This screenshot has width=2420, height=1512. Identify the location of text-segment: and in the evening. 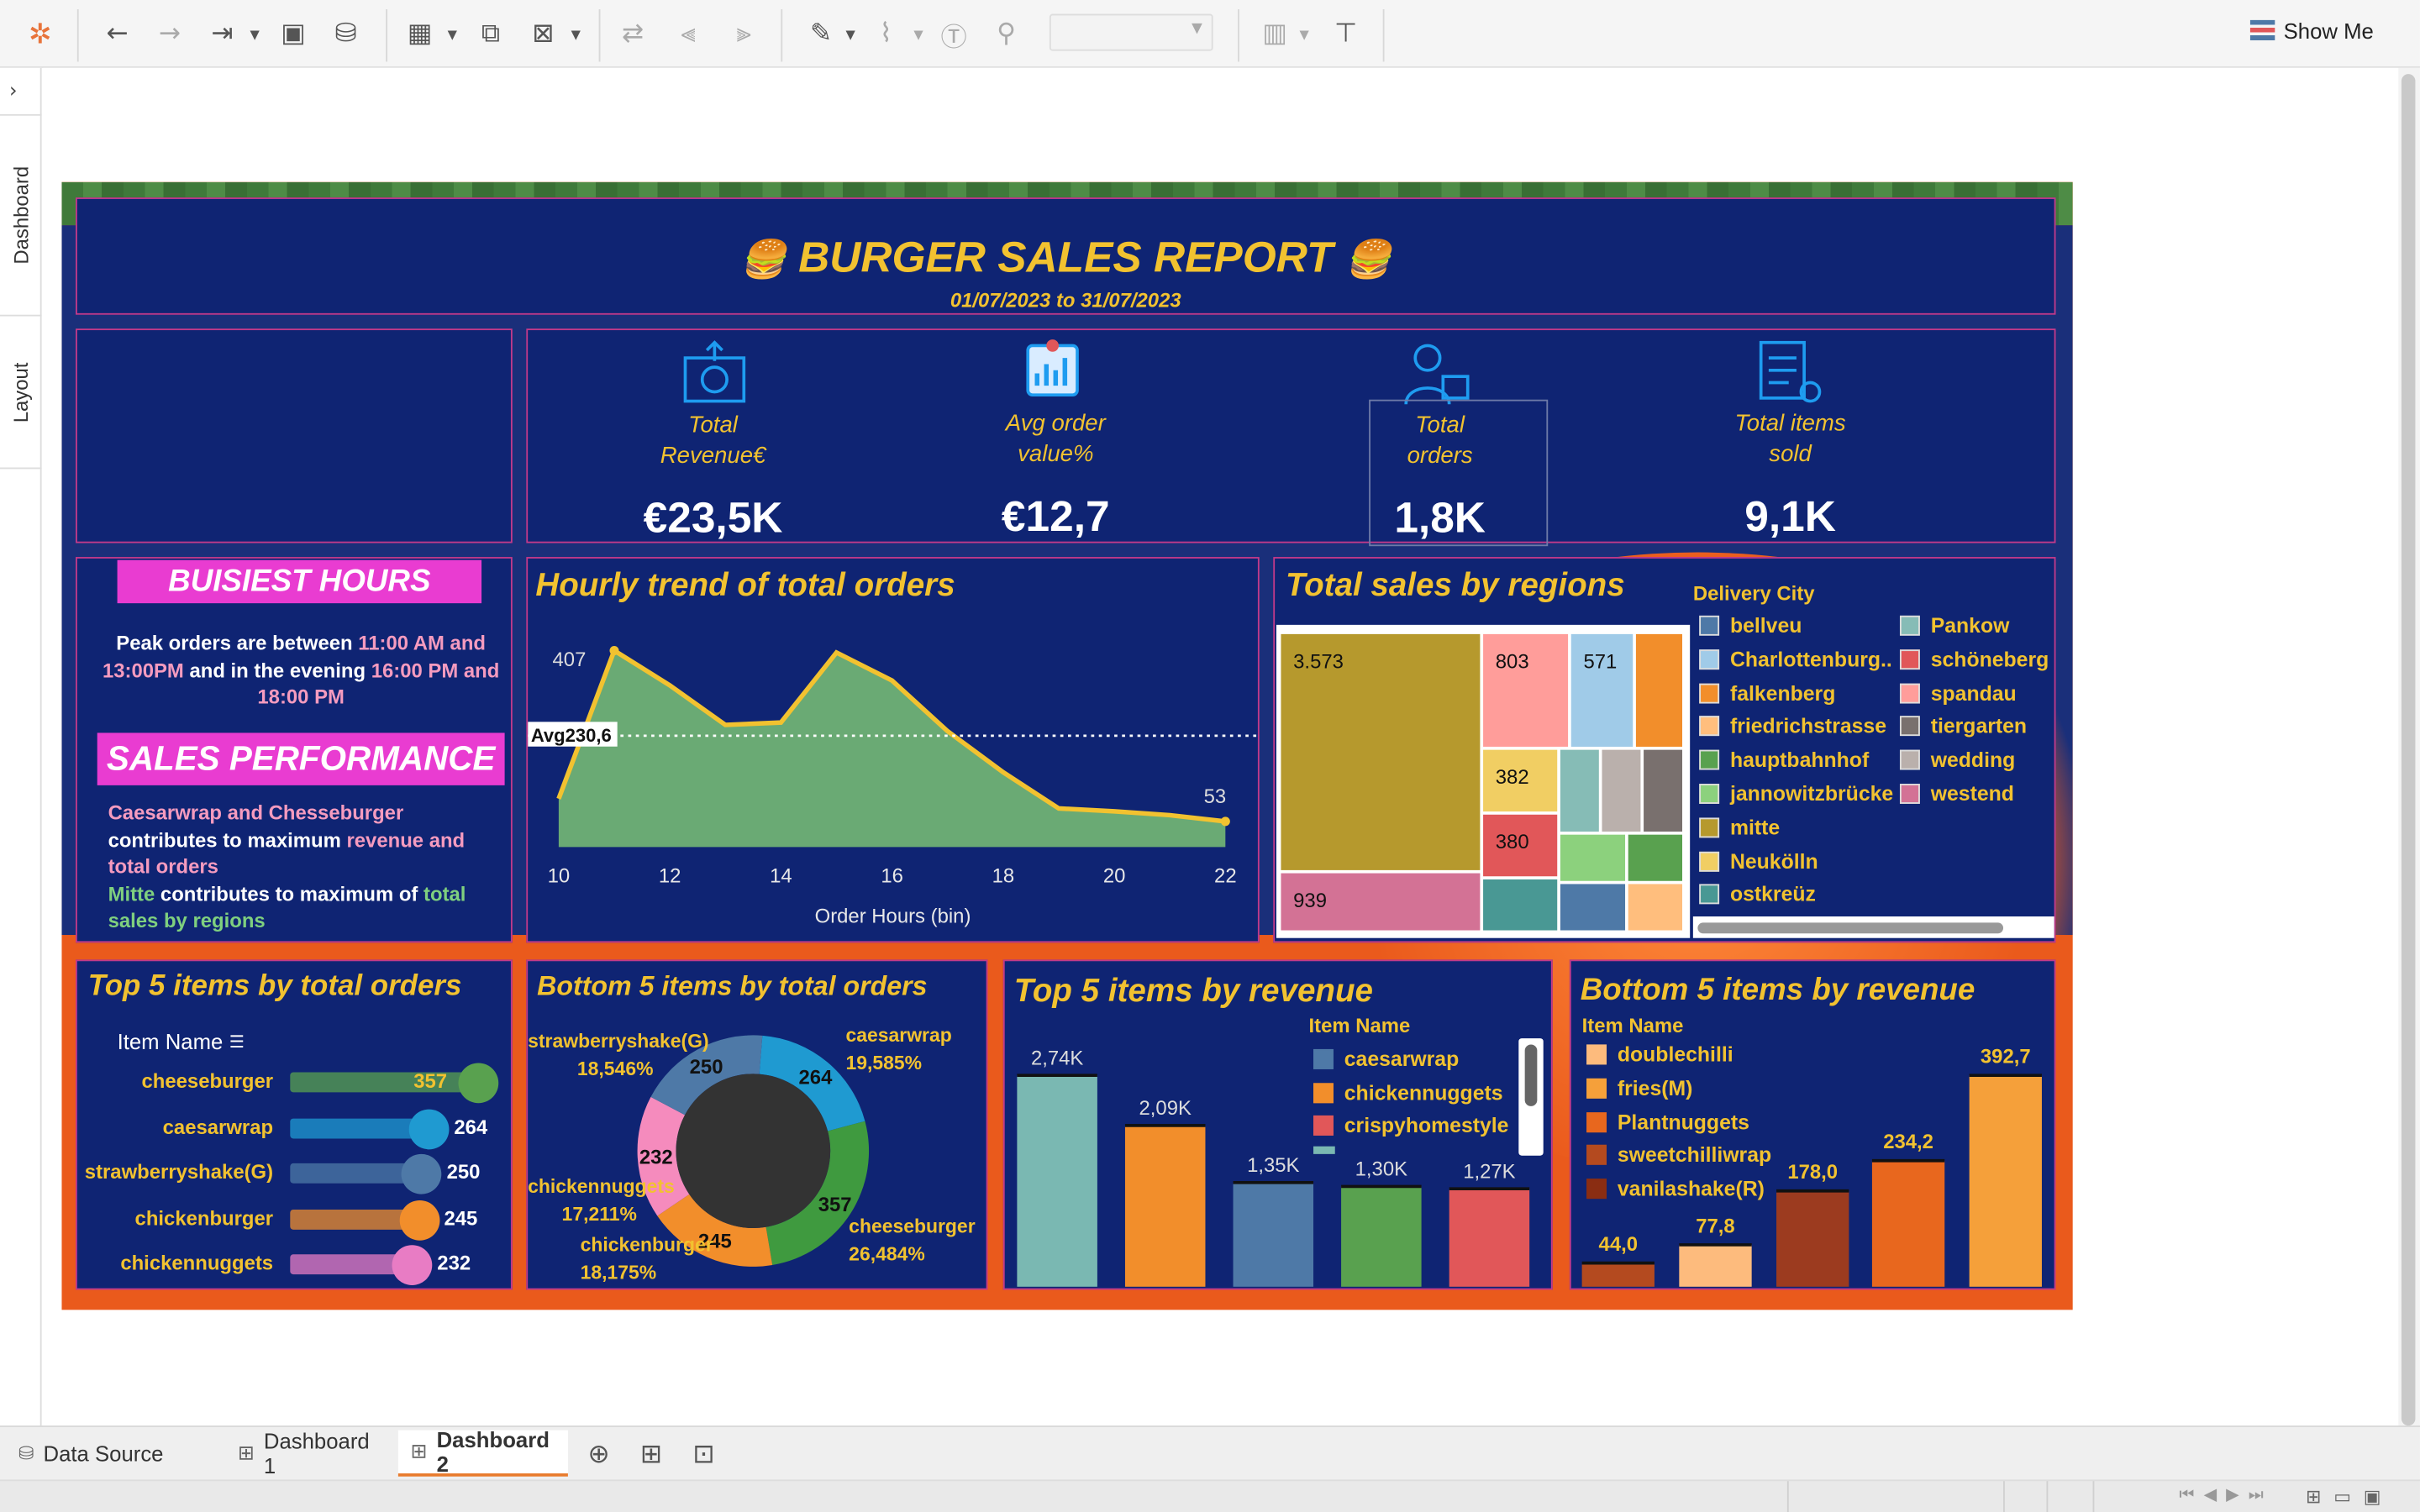
(277, 669).